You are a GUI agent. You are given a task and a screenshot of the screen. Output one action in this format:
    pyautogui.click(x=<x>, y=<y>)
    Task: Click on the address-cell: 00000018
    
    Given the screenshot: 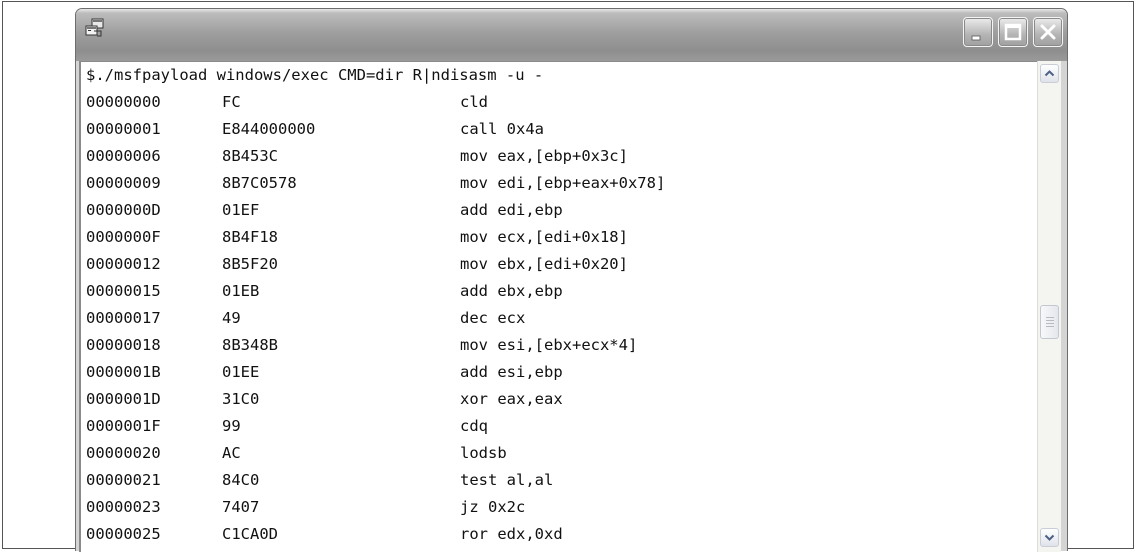 What is the action you would take?
    pyautogui.click(x=123, y=345)
    